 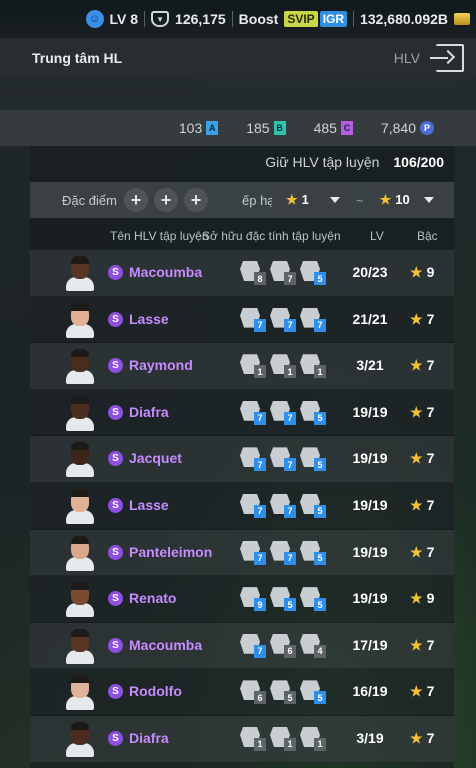 What do you see at coordinates (196, 200) in the screenshot?
I see `add-trait-button-3: +` at bounding box center [196, 200].